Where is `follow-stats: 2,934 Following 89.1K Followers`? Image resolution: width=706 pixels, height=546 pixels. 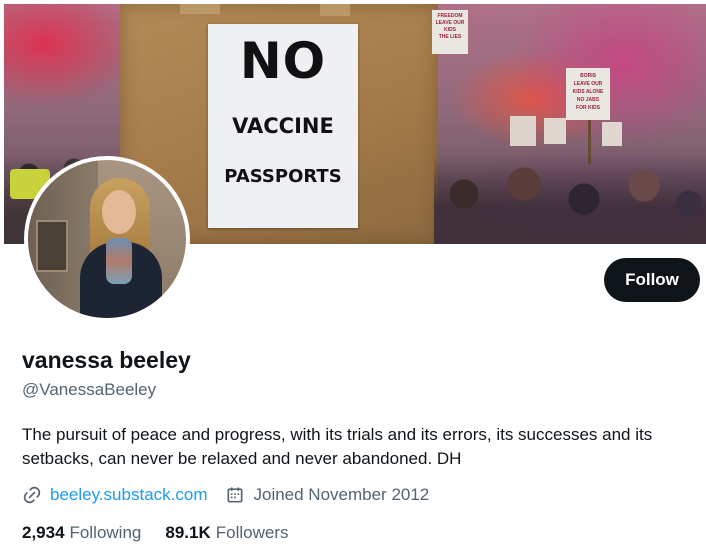 follow-stats: 2,934 Following 89.1K Followers is located at coordinates (167, 533).